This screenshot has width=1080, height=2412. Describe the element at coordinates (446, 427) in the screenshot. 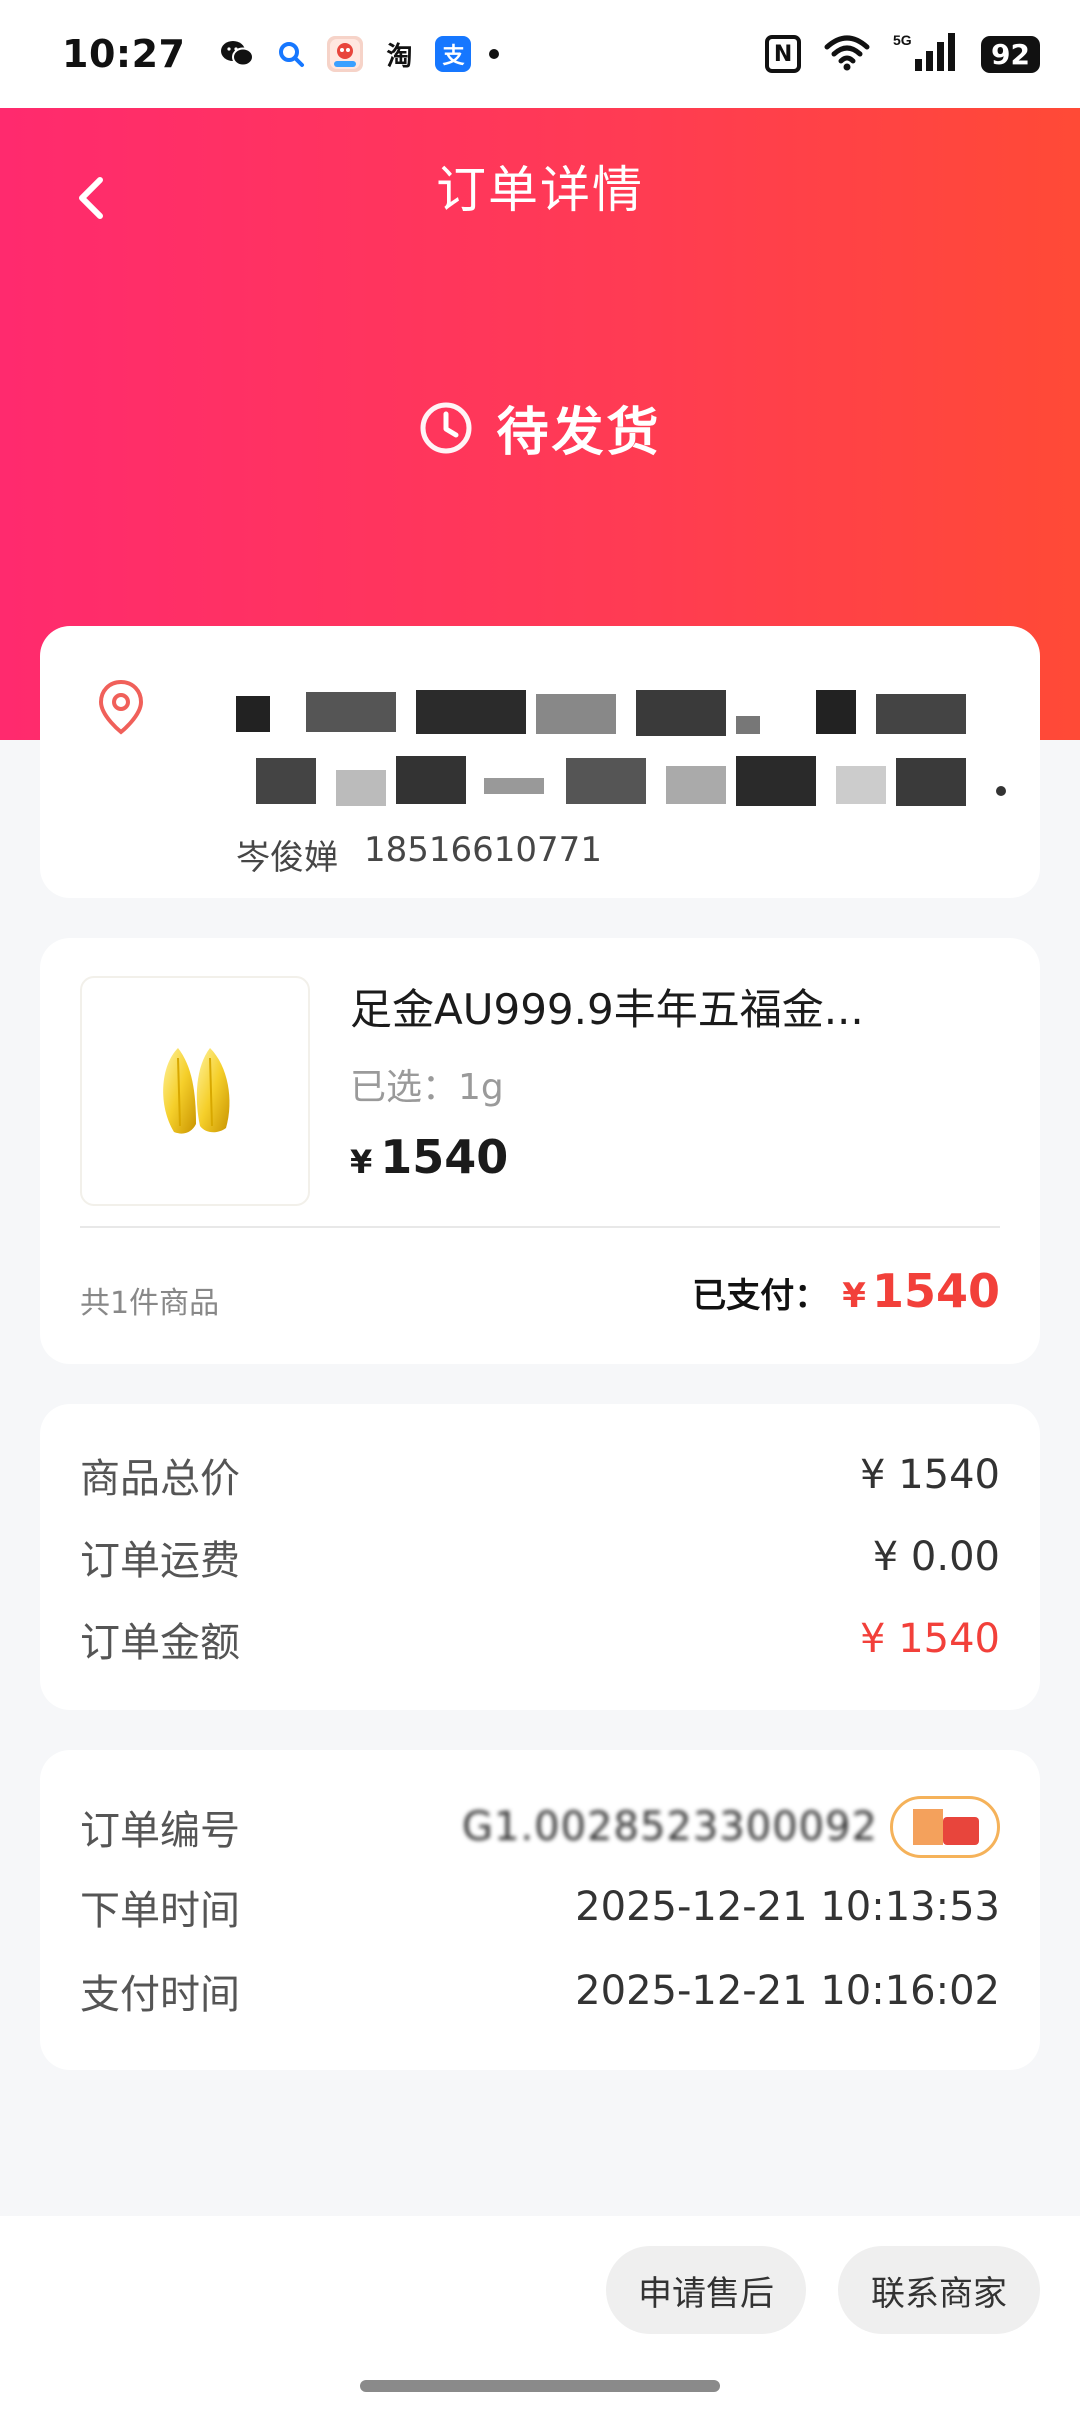

I see `clock-icon` at that location.